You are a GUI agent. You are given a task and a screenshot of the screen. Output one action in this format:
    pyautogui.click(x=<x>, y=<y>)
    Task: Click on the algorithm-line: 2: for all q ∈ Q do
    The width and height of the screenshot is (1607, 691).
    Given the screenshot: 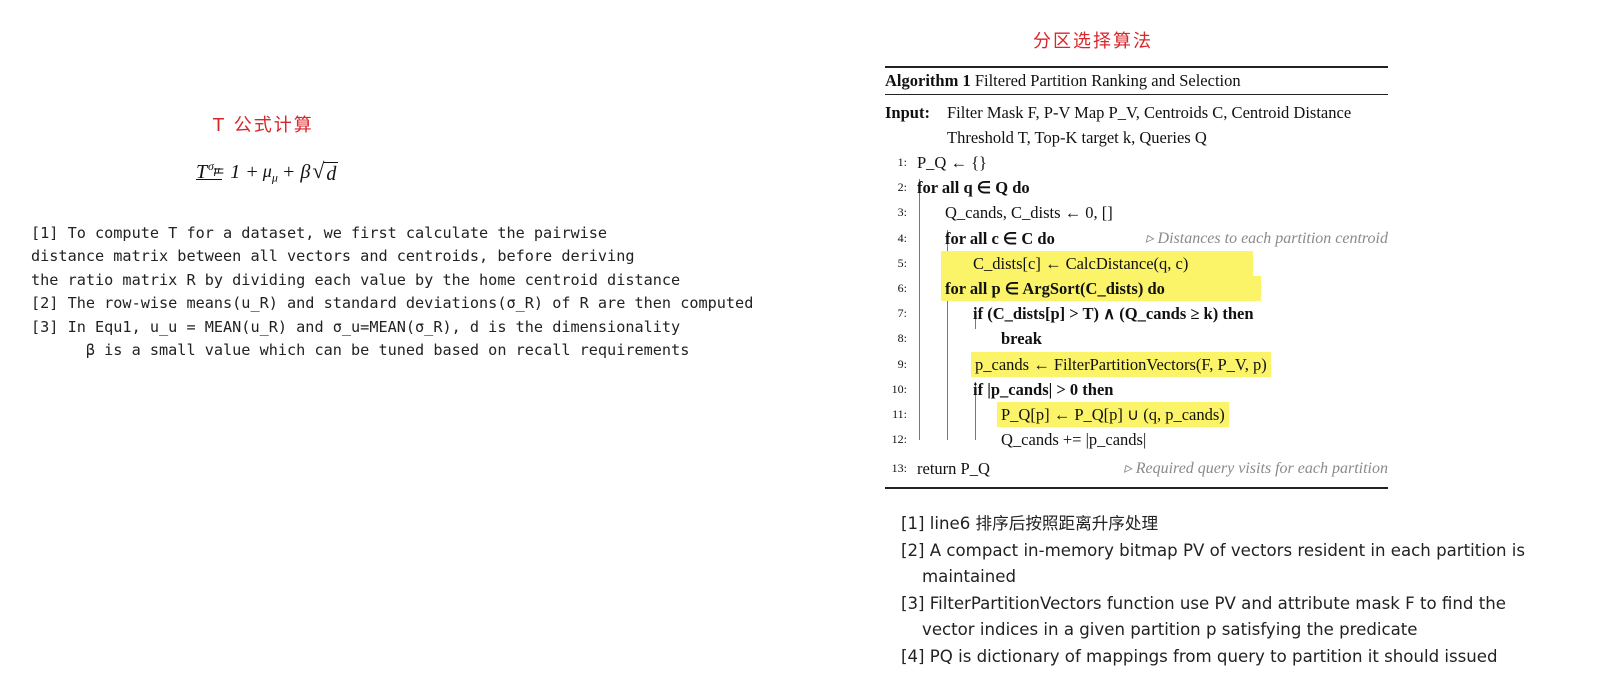 What is the action you would take?
    pyautogui.click(x=1136, y=187)
    